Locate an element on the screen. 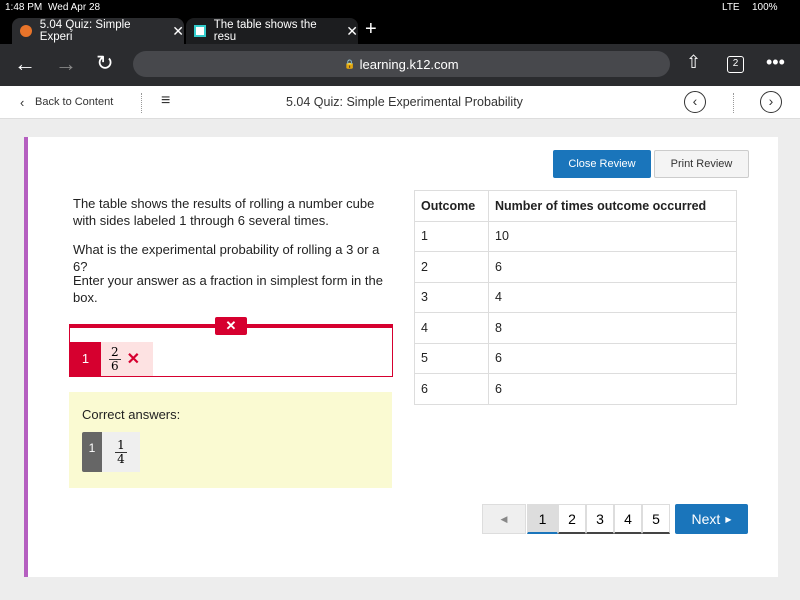 The width and height of the screenshot is (800, 600). table-header: Number of times outcome occurred is located at coordinates (612, 206).